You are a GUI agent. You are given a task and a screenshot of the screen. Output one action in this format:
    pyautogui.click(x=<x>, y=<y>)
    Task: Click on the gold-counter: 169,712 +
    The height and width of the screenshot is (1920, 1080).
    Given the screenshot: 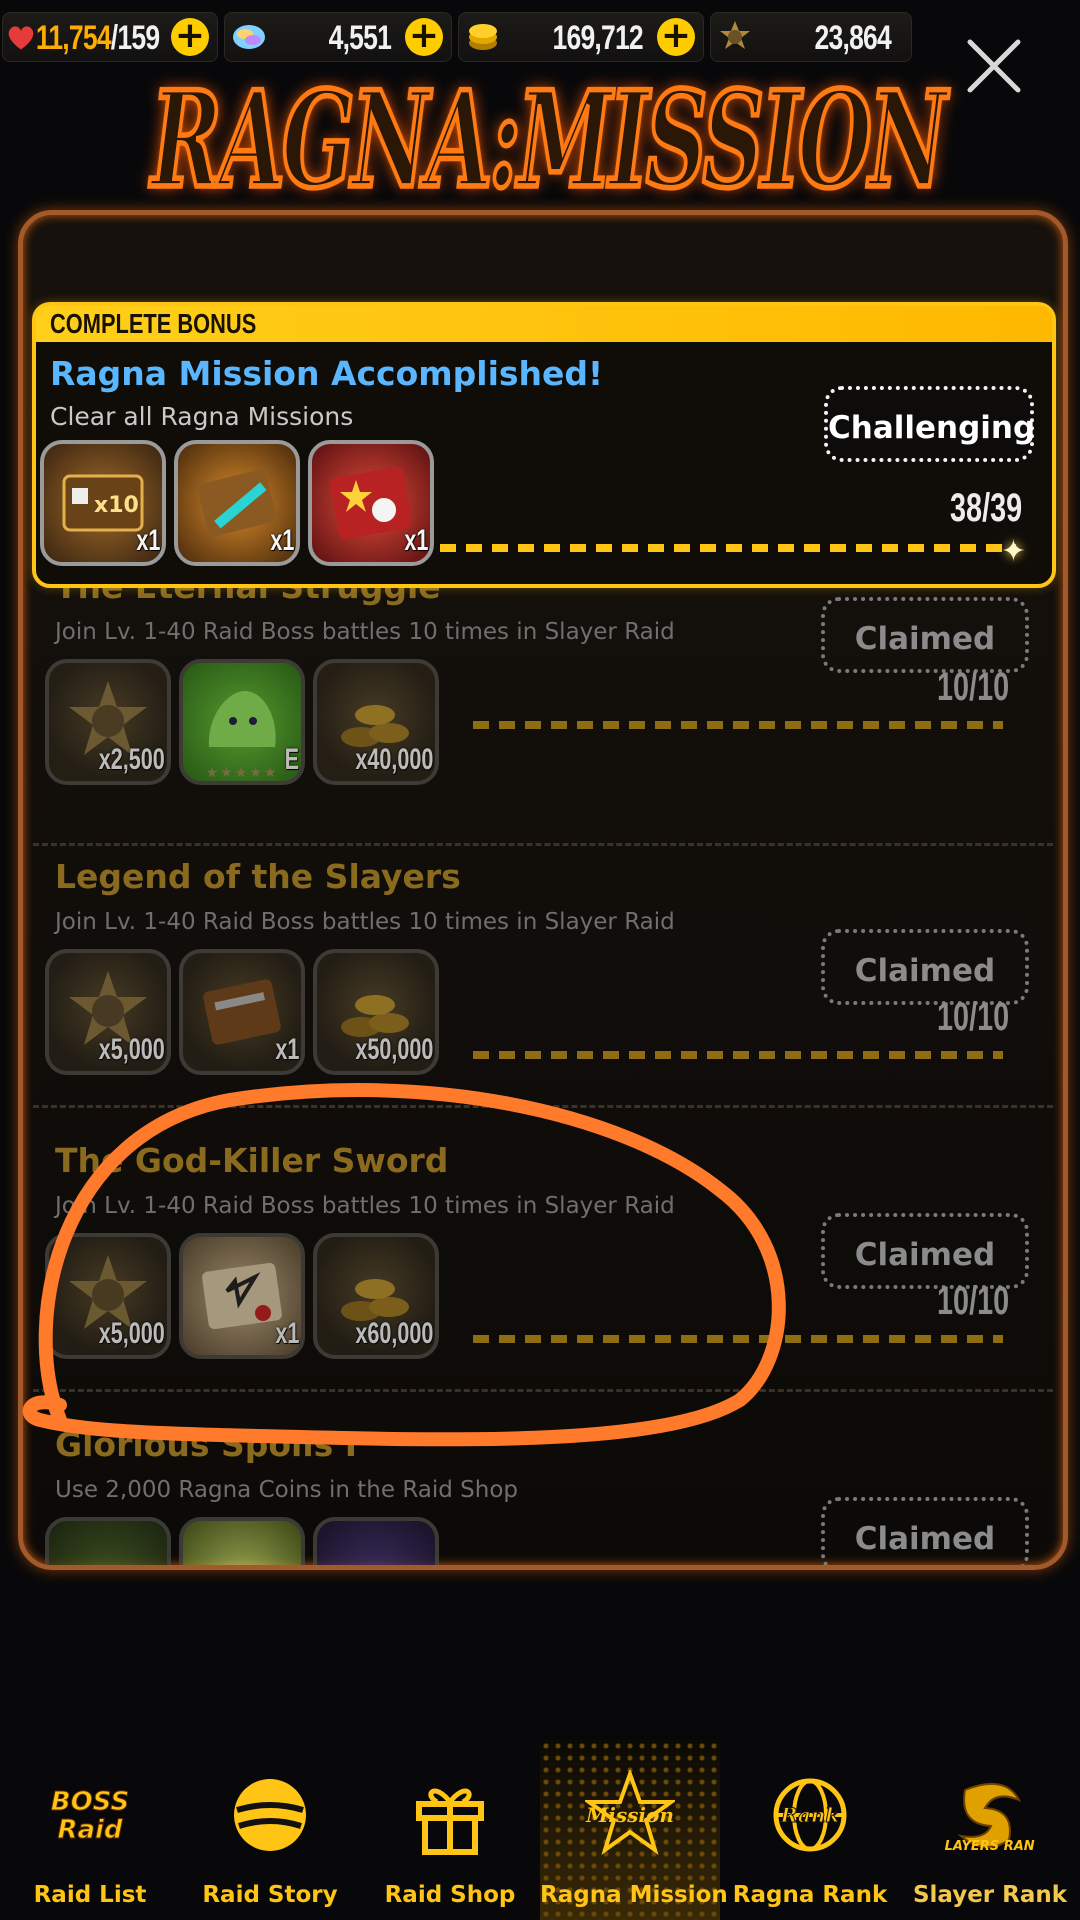 What is the action you would take?
    pyautogui.click(x=581, y=37)
    